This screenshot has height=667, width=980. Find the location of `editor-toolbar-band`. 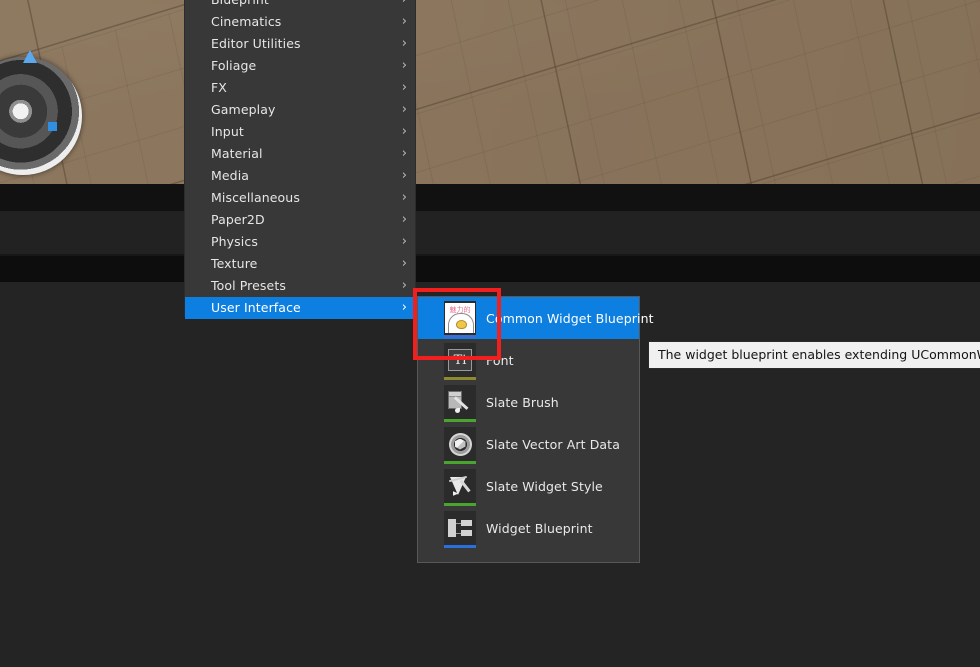

editor-toolbar-band is located at coordinates (490, 197).